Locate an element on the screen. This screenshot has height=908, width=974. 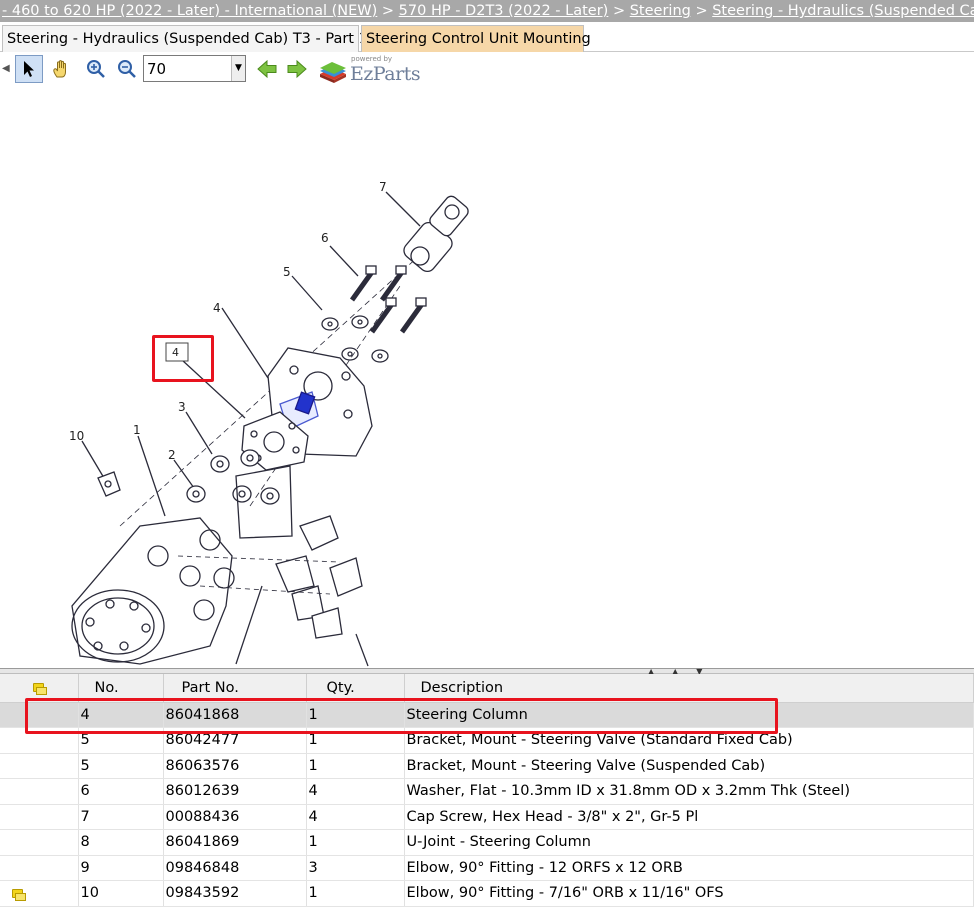
cell-no: 6 is located at coordinates (121, 791).